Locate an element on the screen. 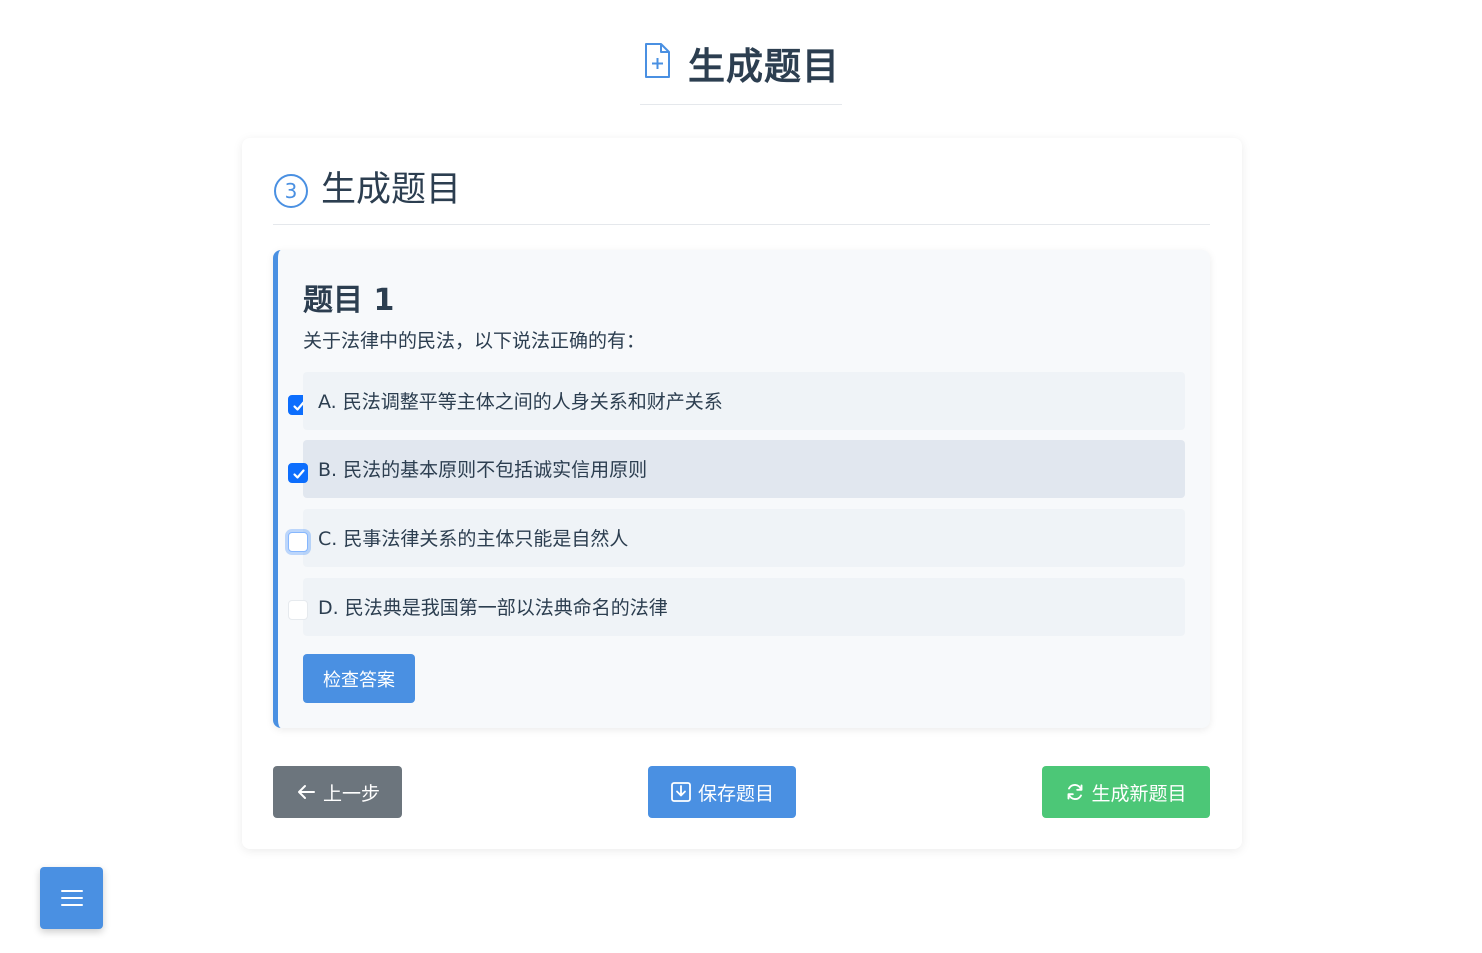 The height and width of the screenshot is (953, 1482). file-plus-icon is located at coordinates (657, 63).